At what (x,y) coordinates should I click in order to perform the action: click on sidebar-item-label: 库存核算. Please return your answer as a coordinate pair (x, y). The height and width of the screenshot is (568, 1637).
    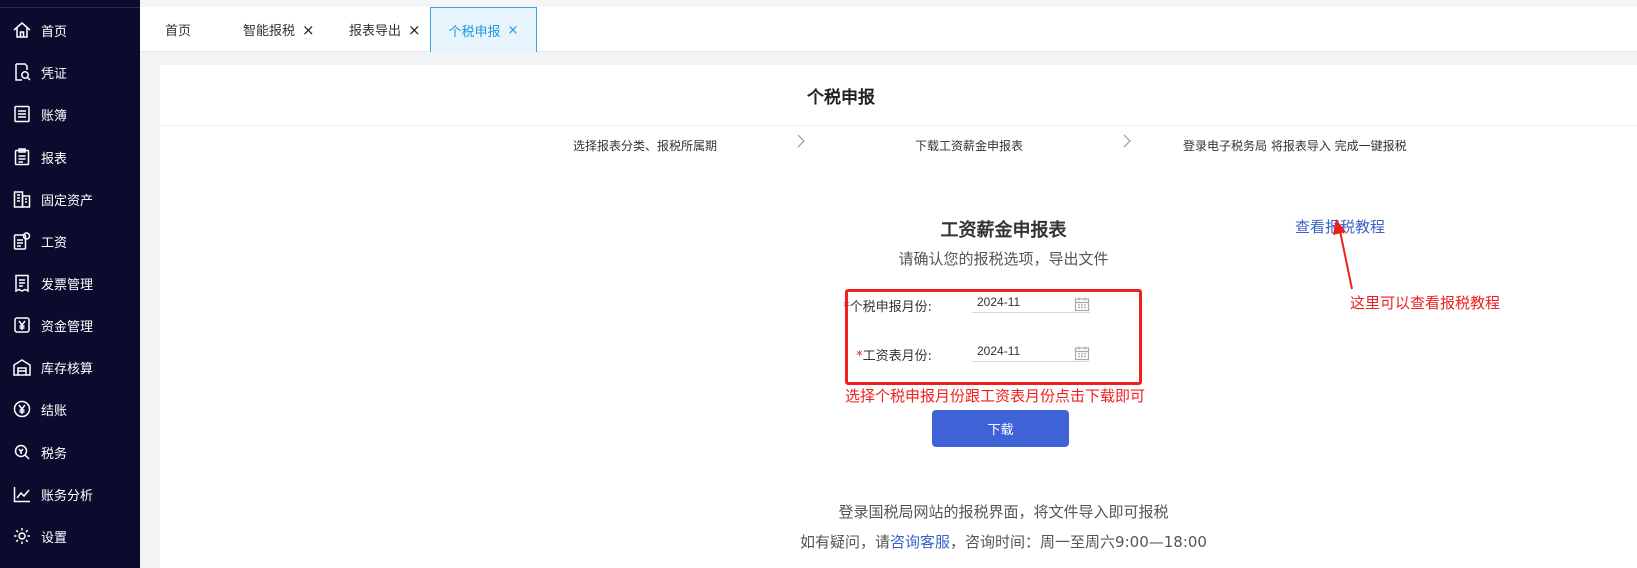
    Looking at the image, I should click on (67, 369).